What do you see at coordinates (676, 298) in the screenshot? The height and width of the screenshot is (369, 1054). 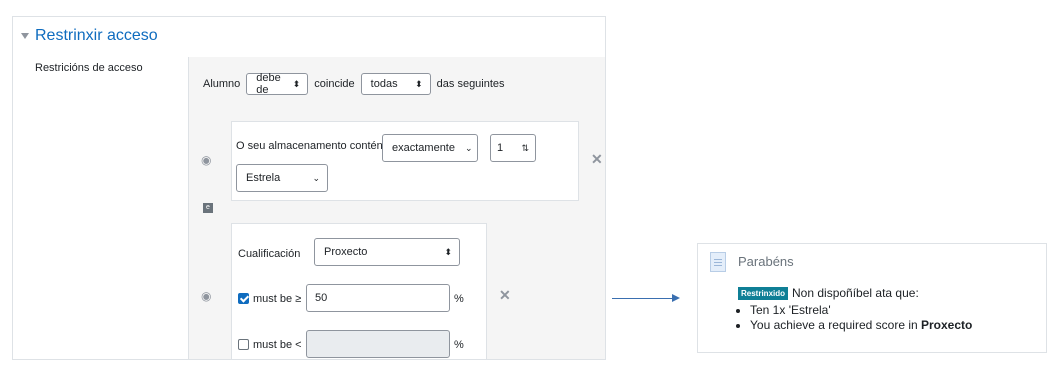 I see `arrow-head` at bounding box center [676, 298].